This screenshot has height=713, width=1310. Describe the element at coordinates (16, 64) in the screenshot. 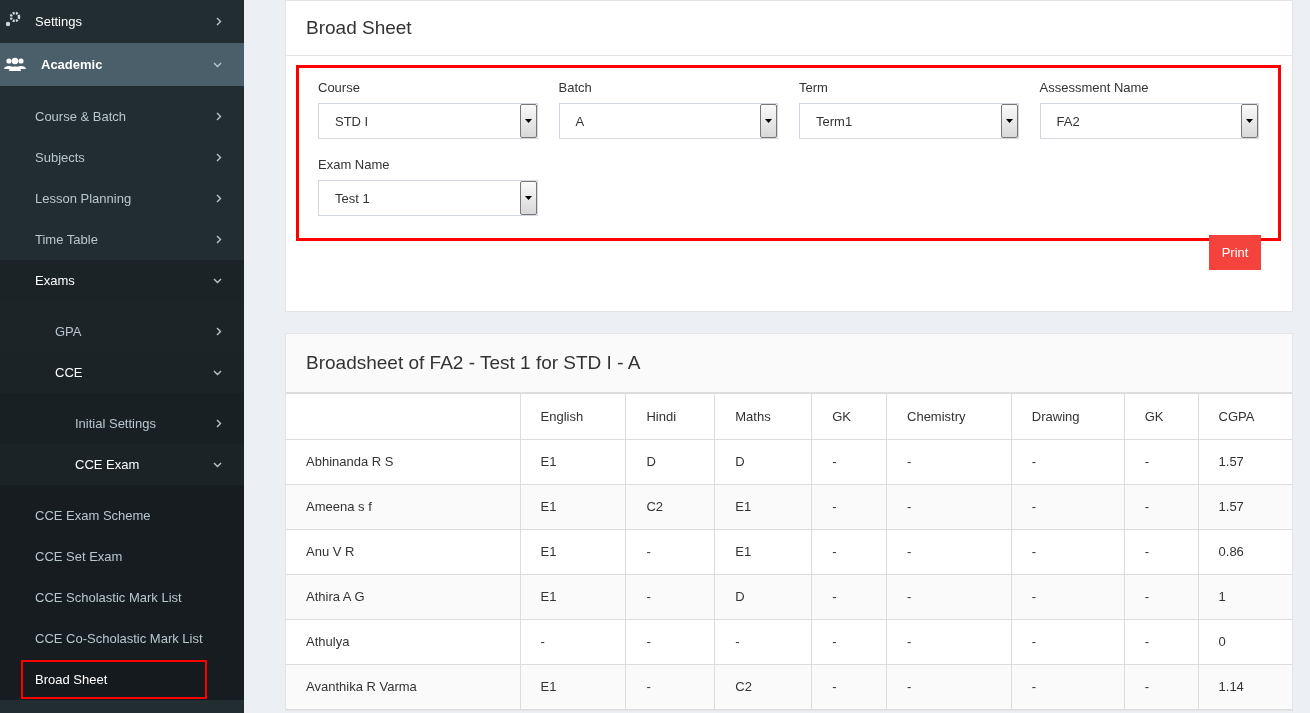

I see `users-icon` at that location.